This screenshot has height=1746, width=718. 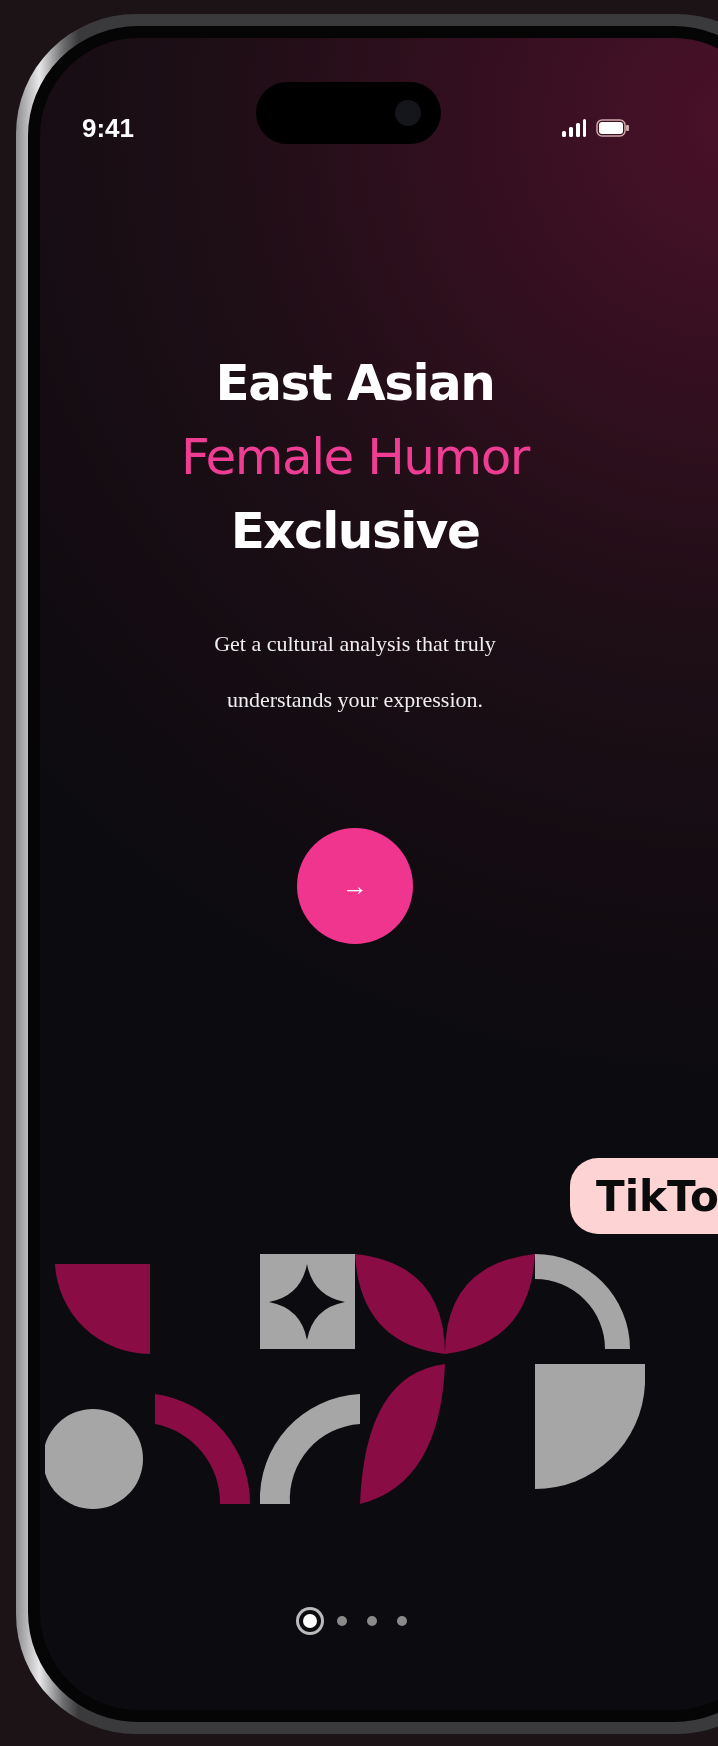 What do you see at coordinates (355, 383) in the screenshot?
I see `headline-line: East Asian` at bounding box center [355, 383].